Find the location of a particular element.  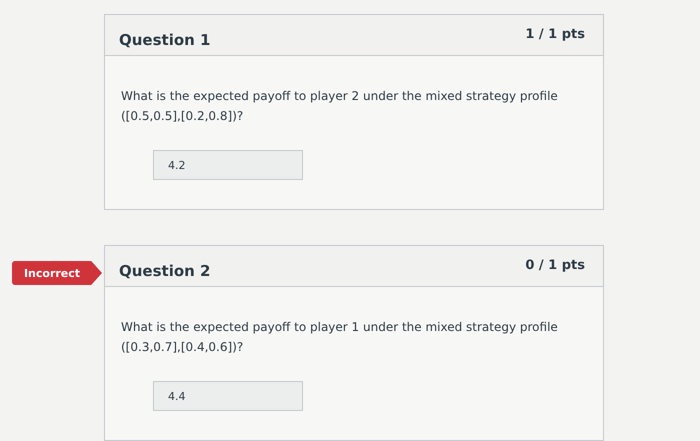

result-flag: Incorrect is located at coordinates (57, 273).